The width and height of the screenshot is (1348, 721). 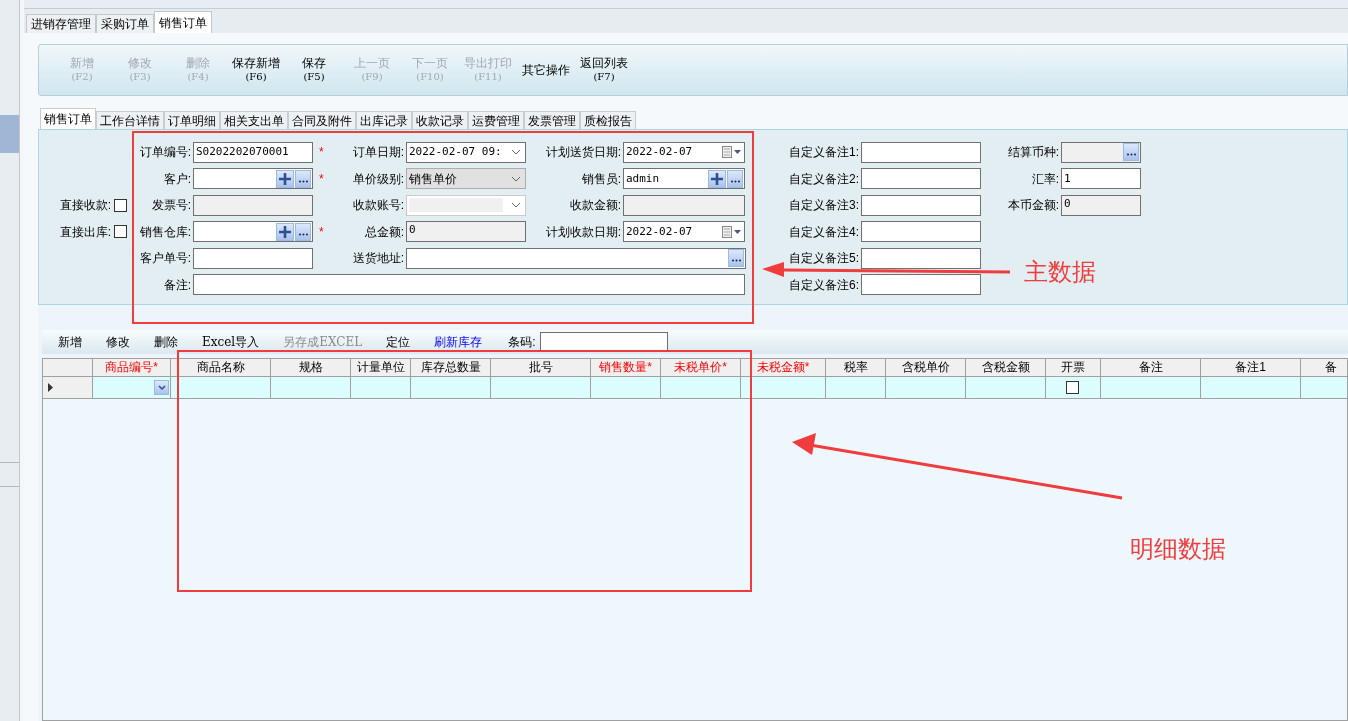 I want to click on currency-field, so click(x=1101, y=152).